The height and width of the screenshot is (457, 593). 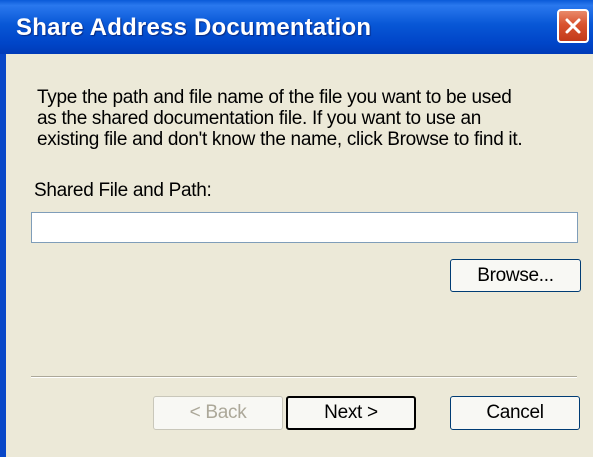 What do you see at coordinates (304, 227) in the screenshot?
I see `shared-file-path-input` at bounding box center [304, 227].